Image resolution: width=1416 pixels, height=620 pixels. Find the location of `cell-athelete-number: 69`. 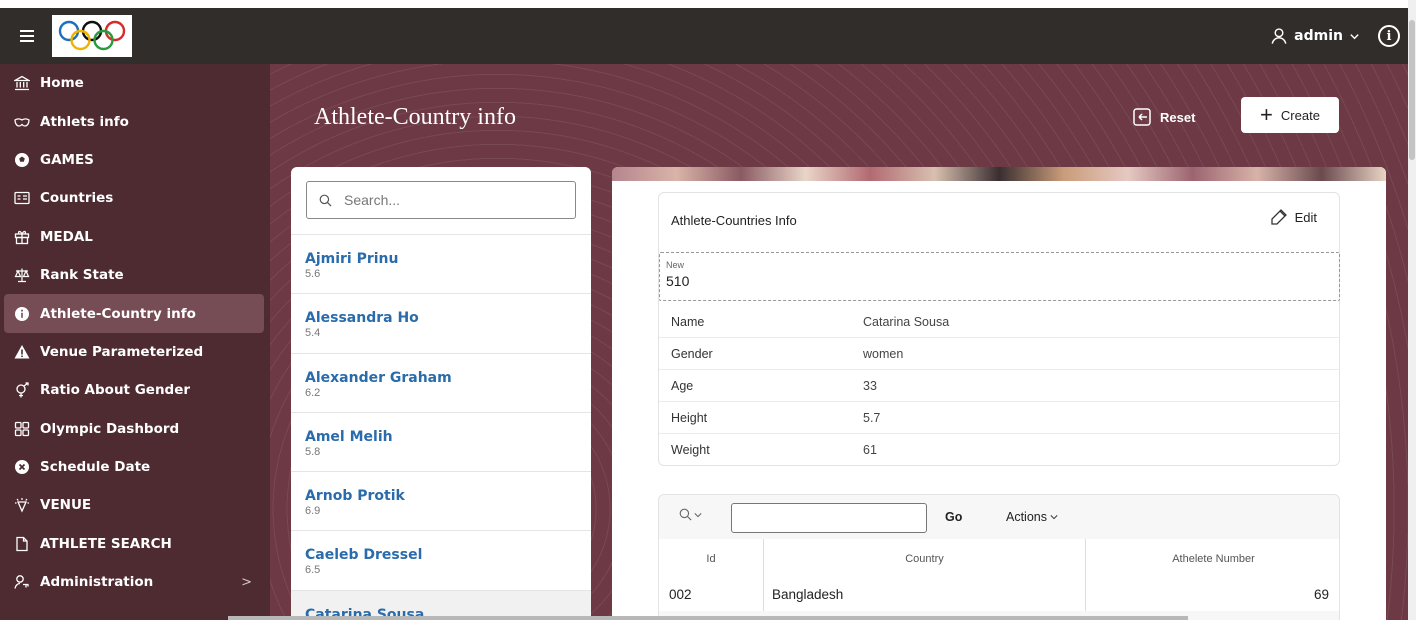

cell-athelete-number: 69 is located at coordinates (1321, 594).